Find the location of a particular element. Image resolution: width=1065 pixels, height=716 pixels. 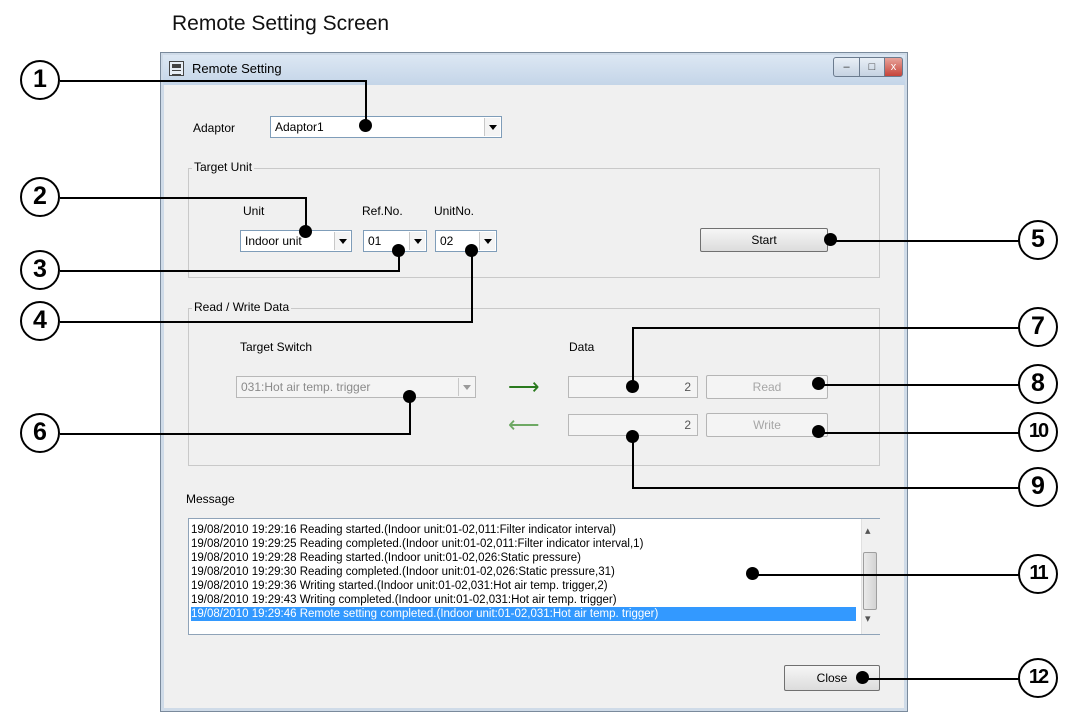

scrollbar-thumb is located at coordinates (870, 581).